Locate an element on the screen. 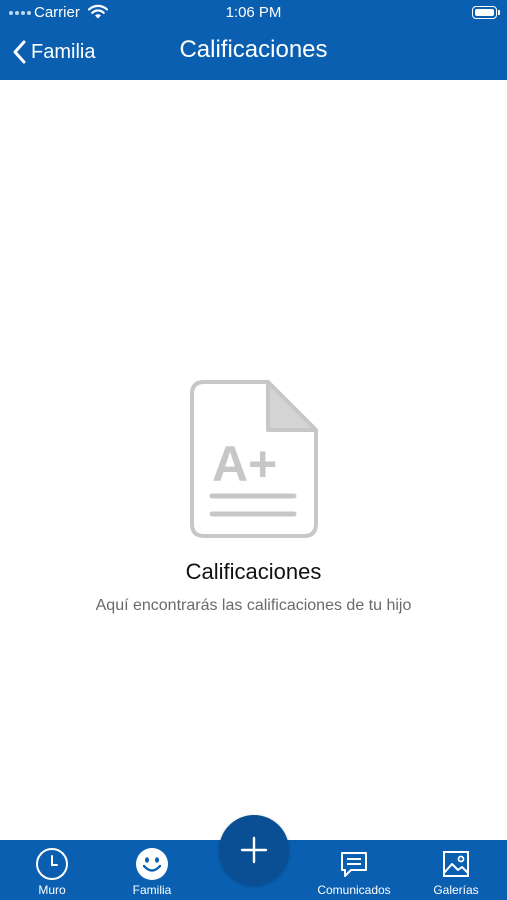 The image size is (507, 900). tab-label: Muro is located at coordinates (52, 890).